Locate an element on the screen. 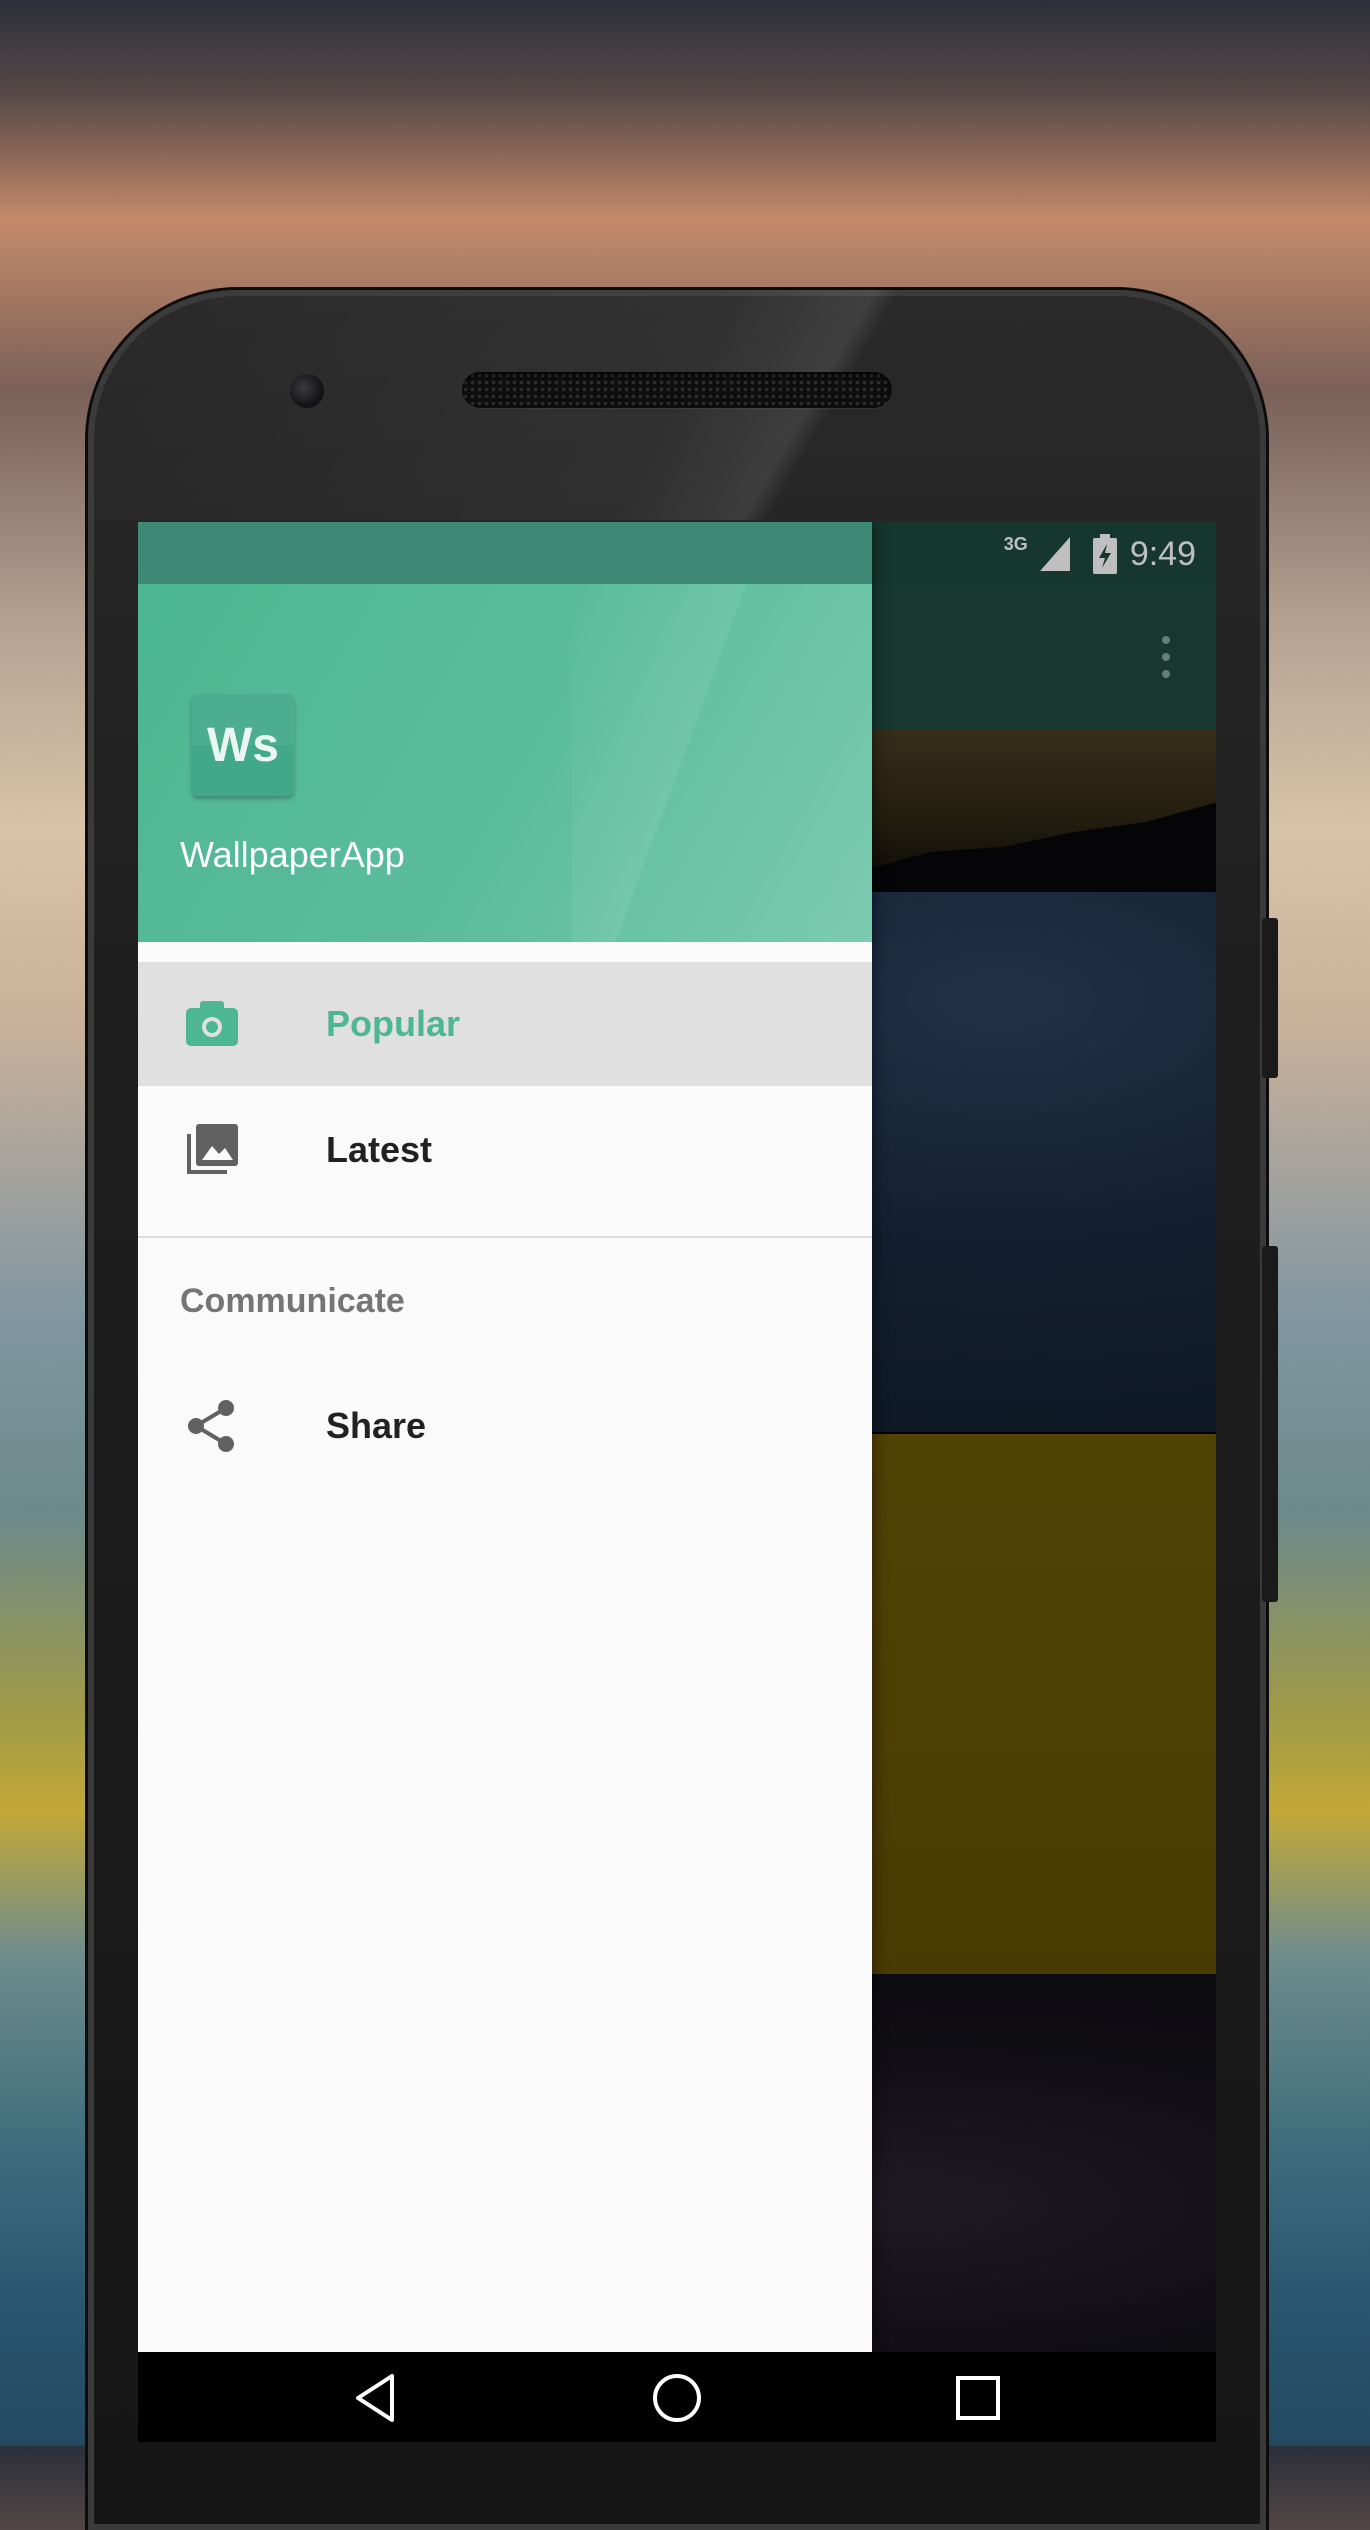 The width and height of the screenshot is (1370, 2530). earpiece-speaker is located at coordinates (677, 390).